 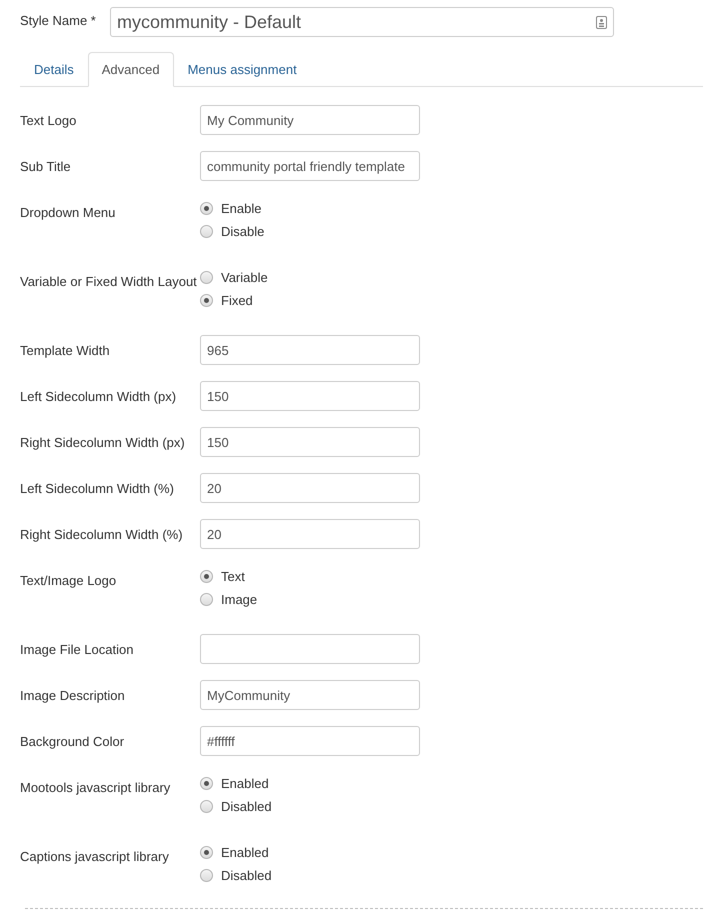 What do you see at coordinates (46, 167) in the screenshot?
I see `field-label: Sub Title` at bounding box center [46, 167].